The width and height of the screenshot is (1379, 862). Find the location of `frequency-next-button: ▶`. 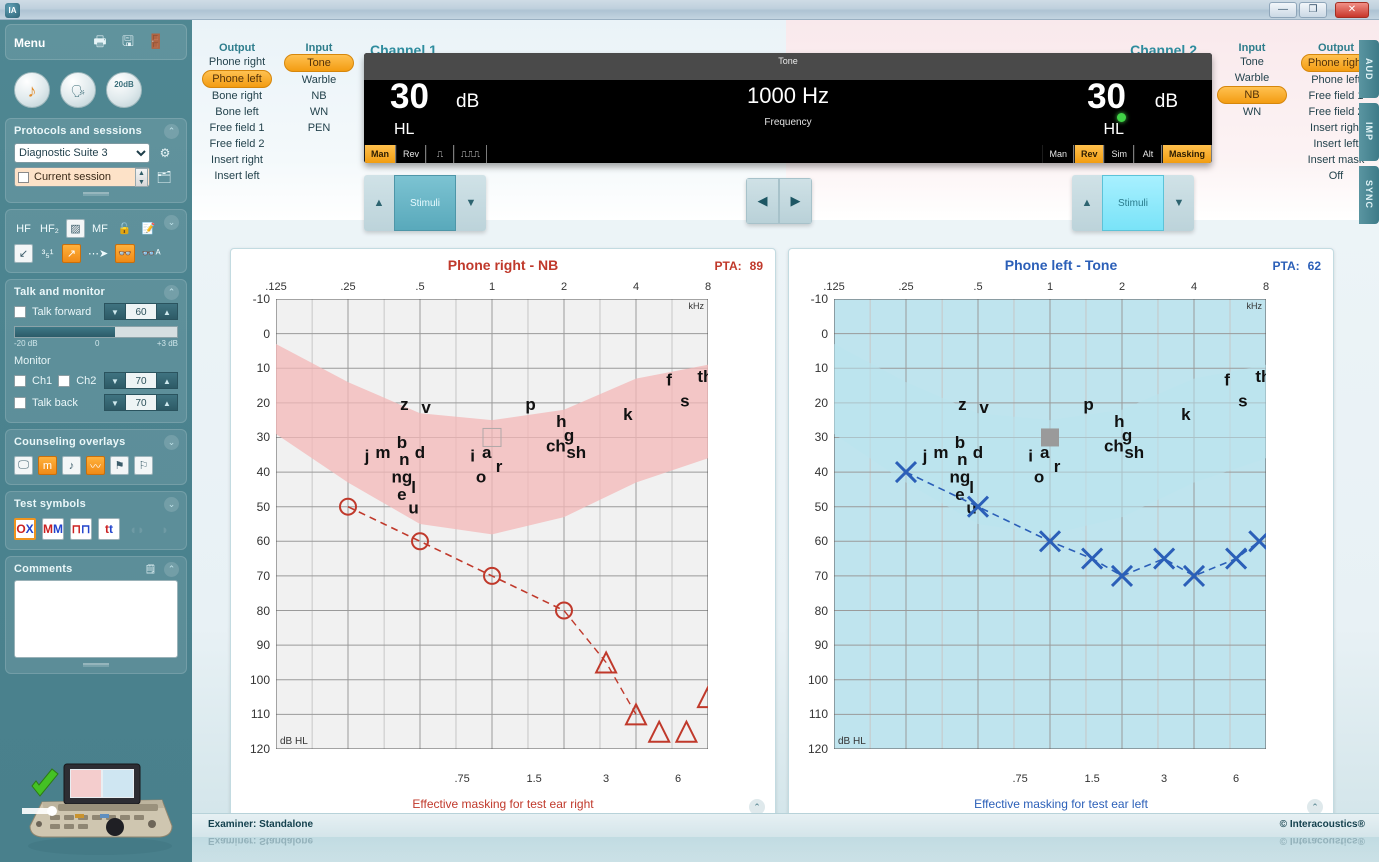

frequency-next-button: ▶ is located at coordinates (795, 201).